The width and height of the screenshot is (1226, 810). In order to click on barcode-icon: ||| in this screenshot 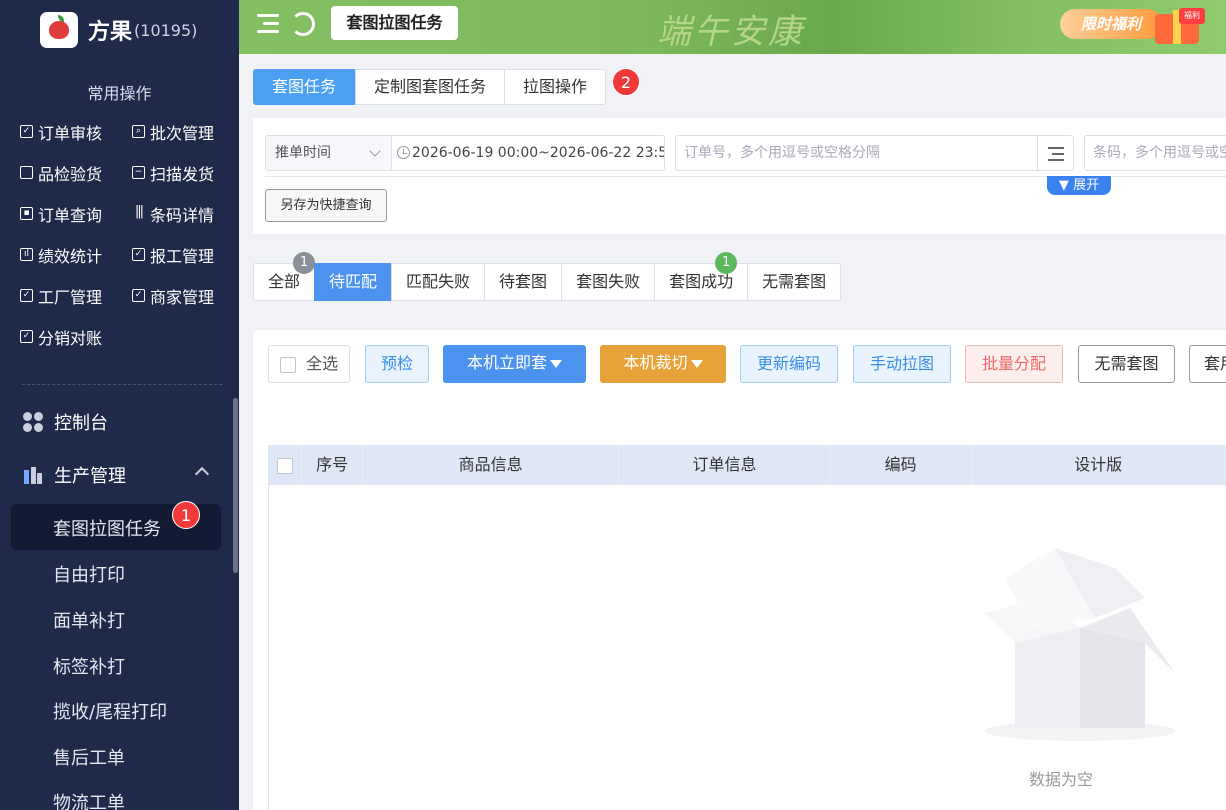, I will do `click(139, 211)`.